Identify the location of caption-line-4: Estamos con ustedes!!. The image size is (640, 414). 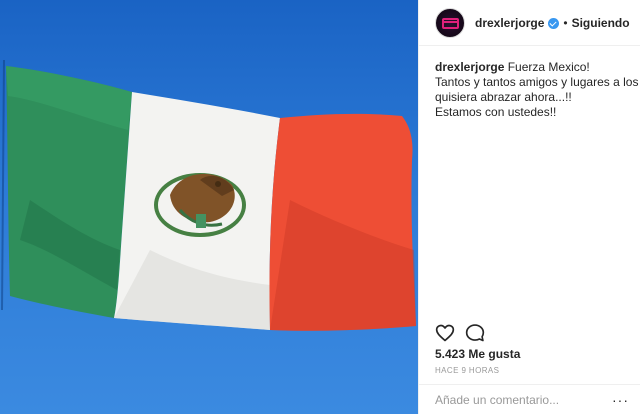
(496, 112).